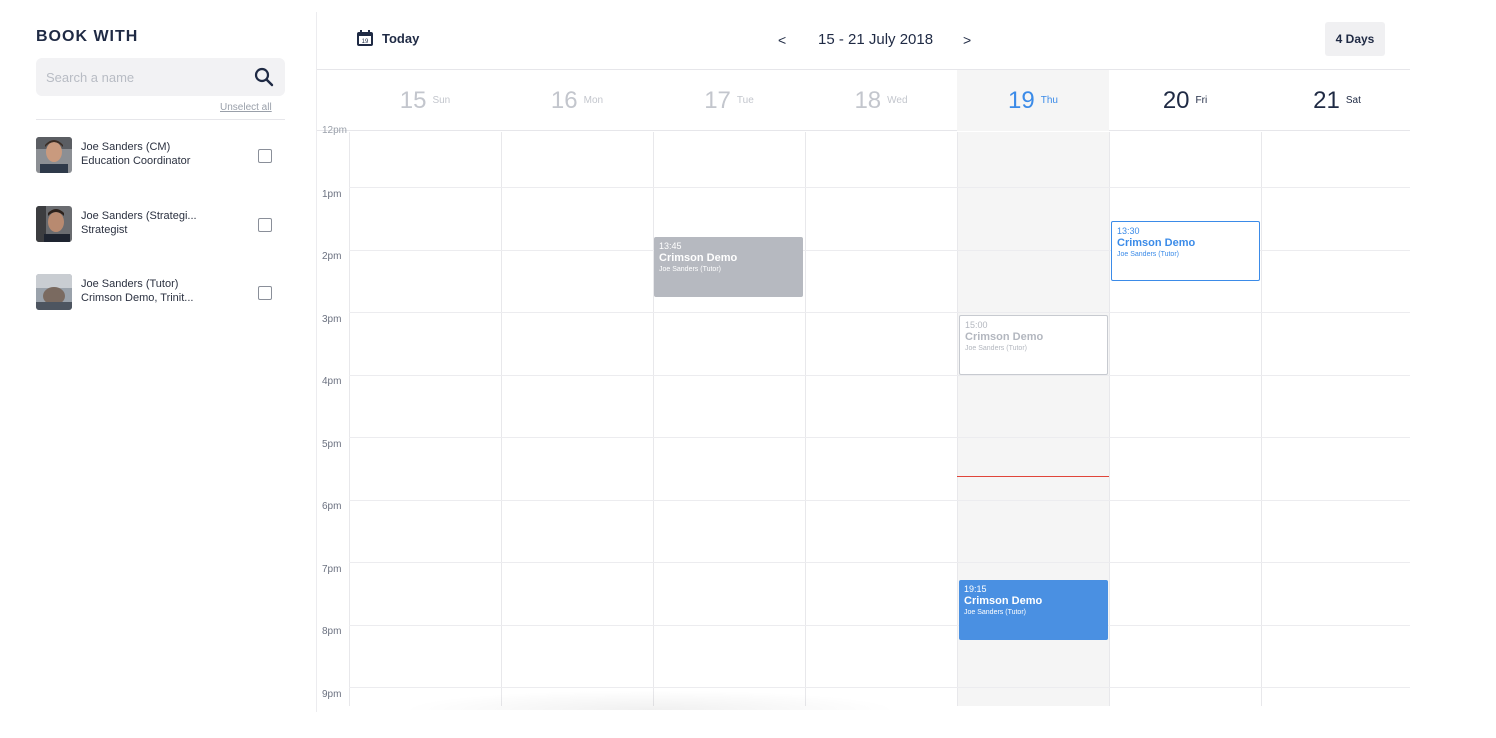 The height and width of the screenshot is (738, 1496). Describe the element at coordinates (365, 42) in the screenshot. I see `calendar-icon-number: 19` at that location.